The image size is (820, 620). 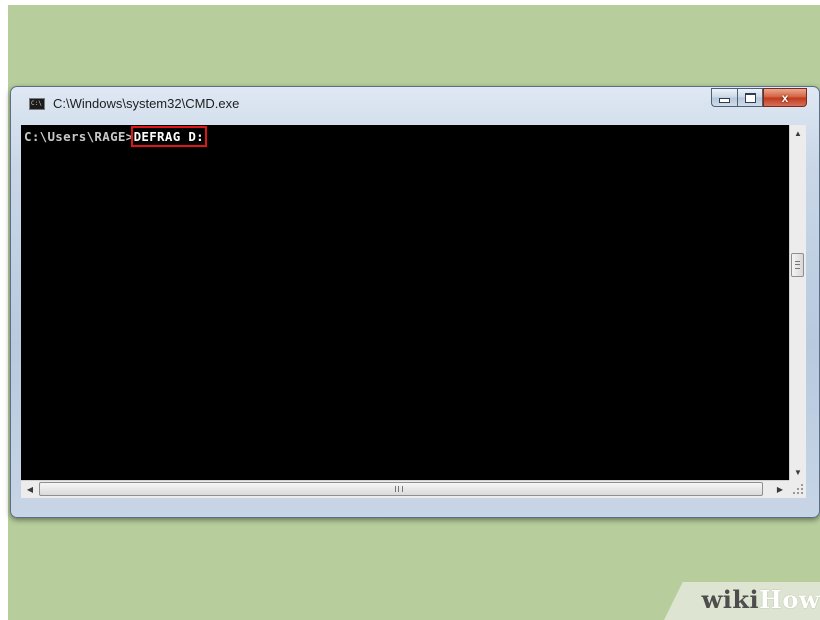 I want to click on minimize-icon, so click(x=724, y=100).